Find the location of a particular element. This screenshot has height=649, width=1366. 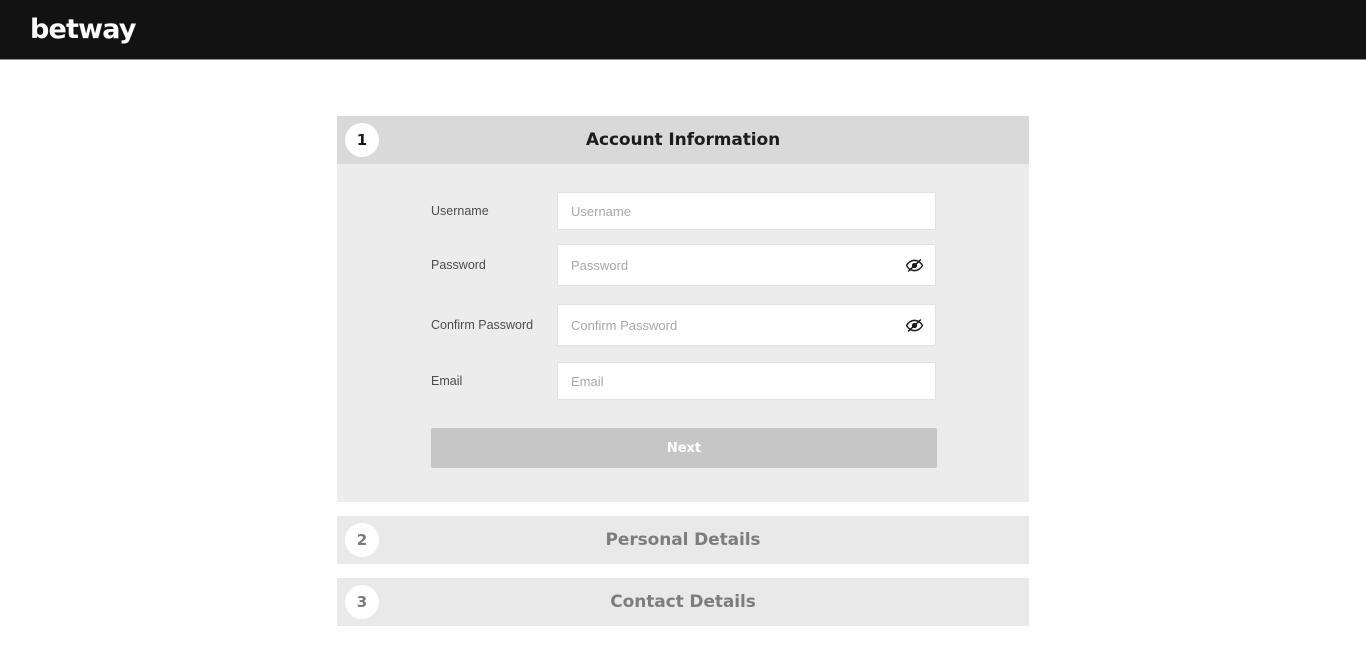

confirm-password-visibility-toggle is located at coordinates (914, 325).